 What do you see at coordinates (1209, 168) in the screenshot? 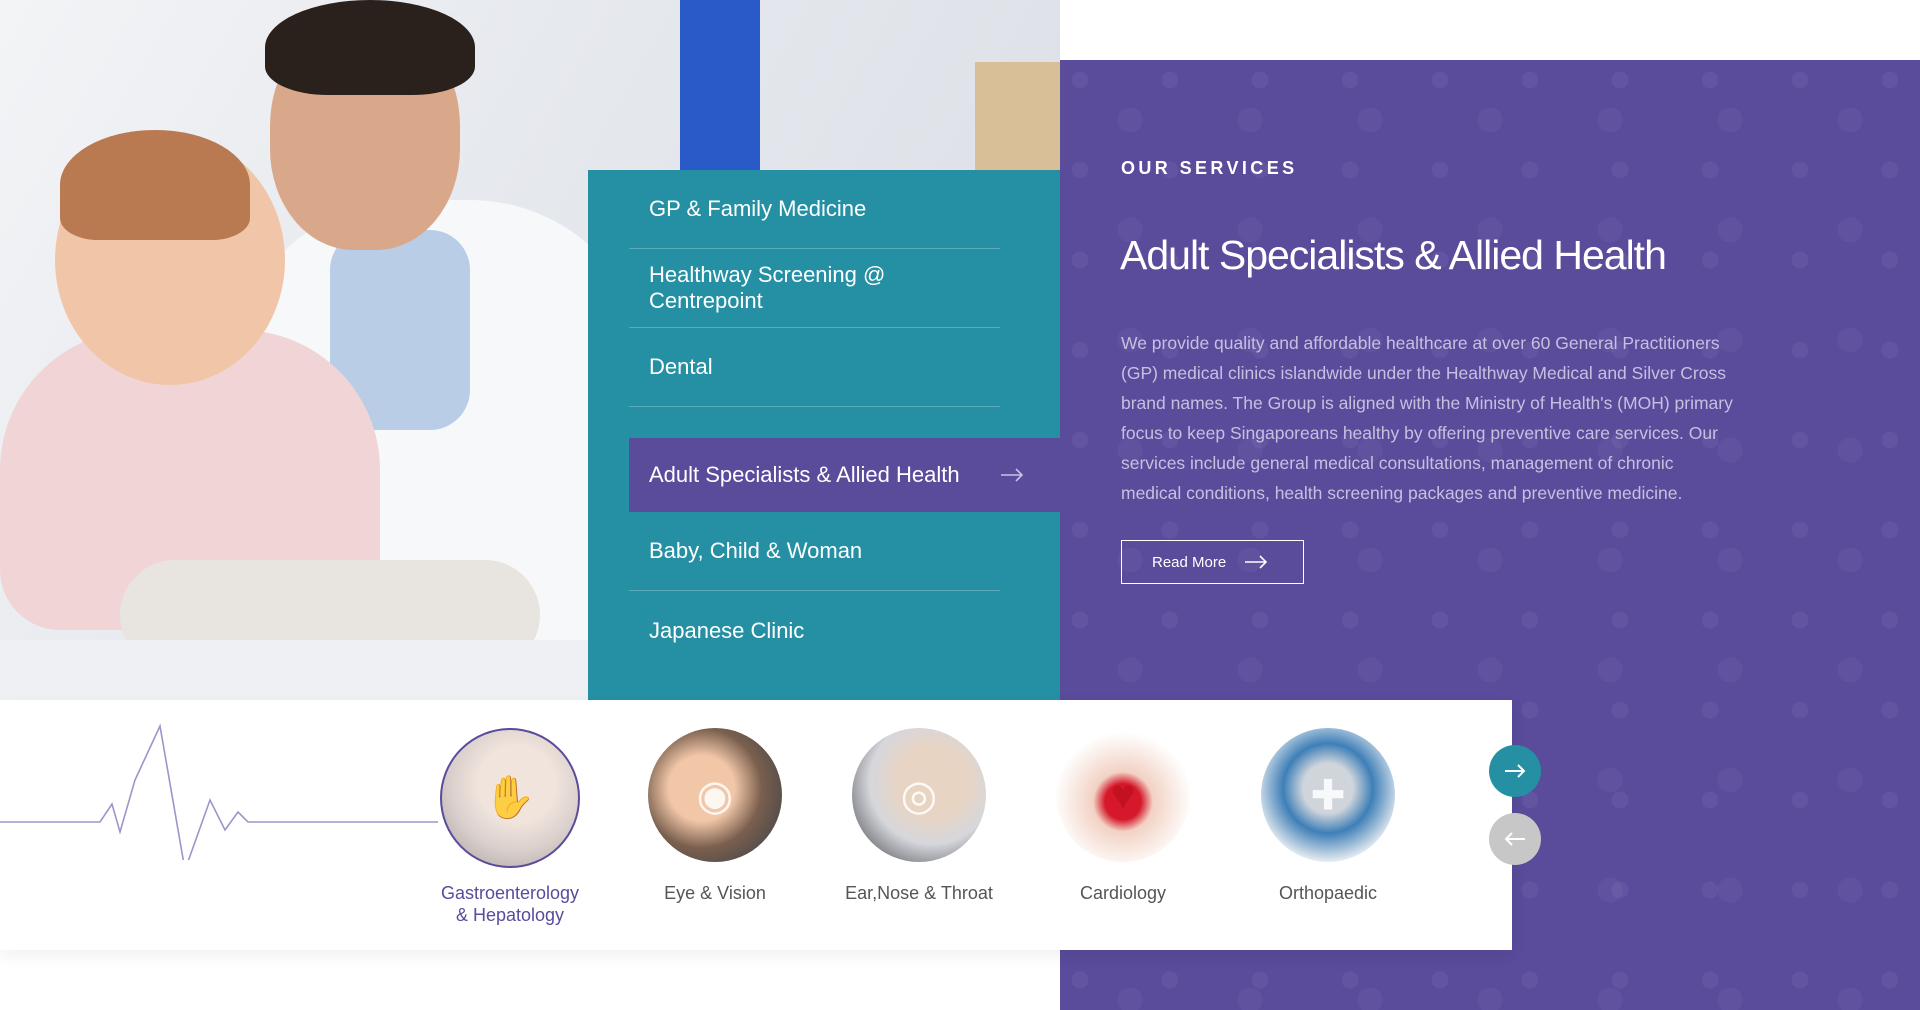
I see `section-eyebrow: OUR SERVICES` at bounding box center [1209, 168].